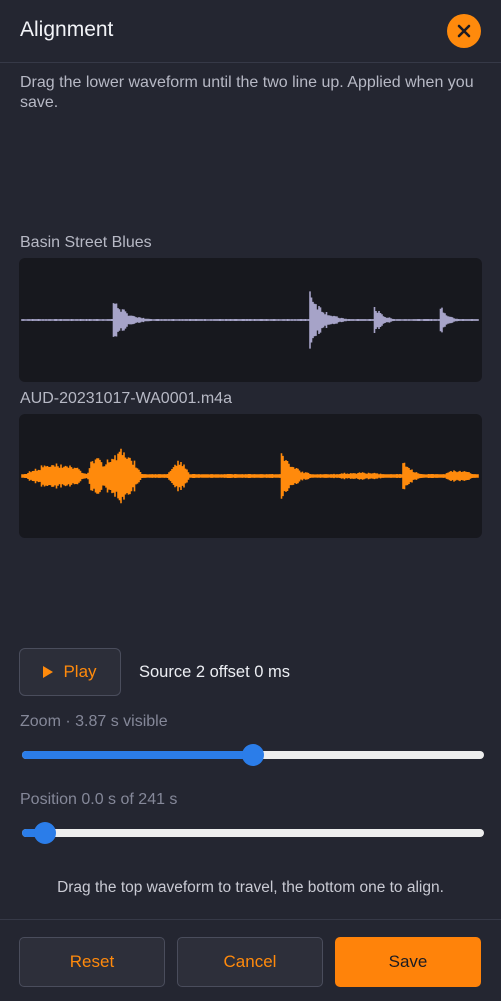 The height and width of the screenshot is (1001, 501). What do you see at coordinates (215, 672) in the screenshot?
I see `offset-readout: Source 2 offset 0 ms` at bounding box center [215, 672].